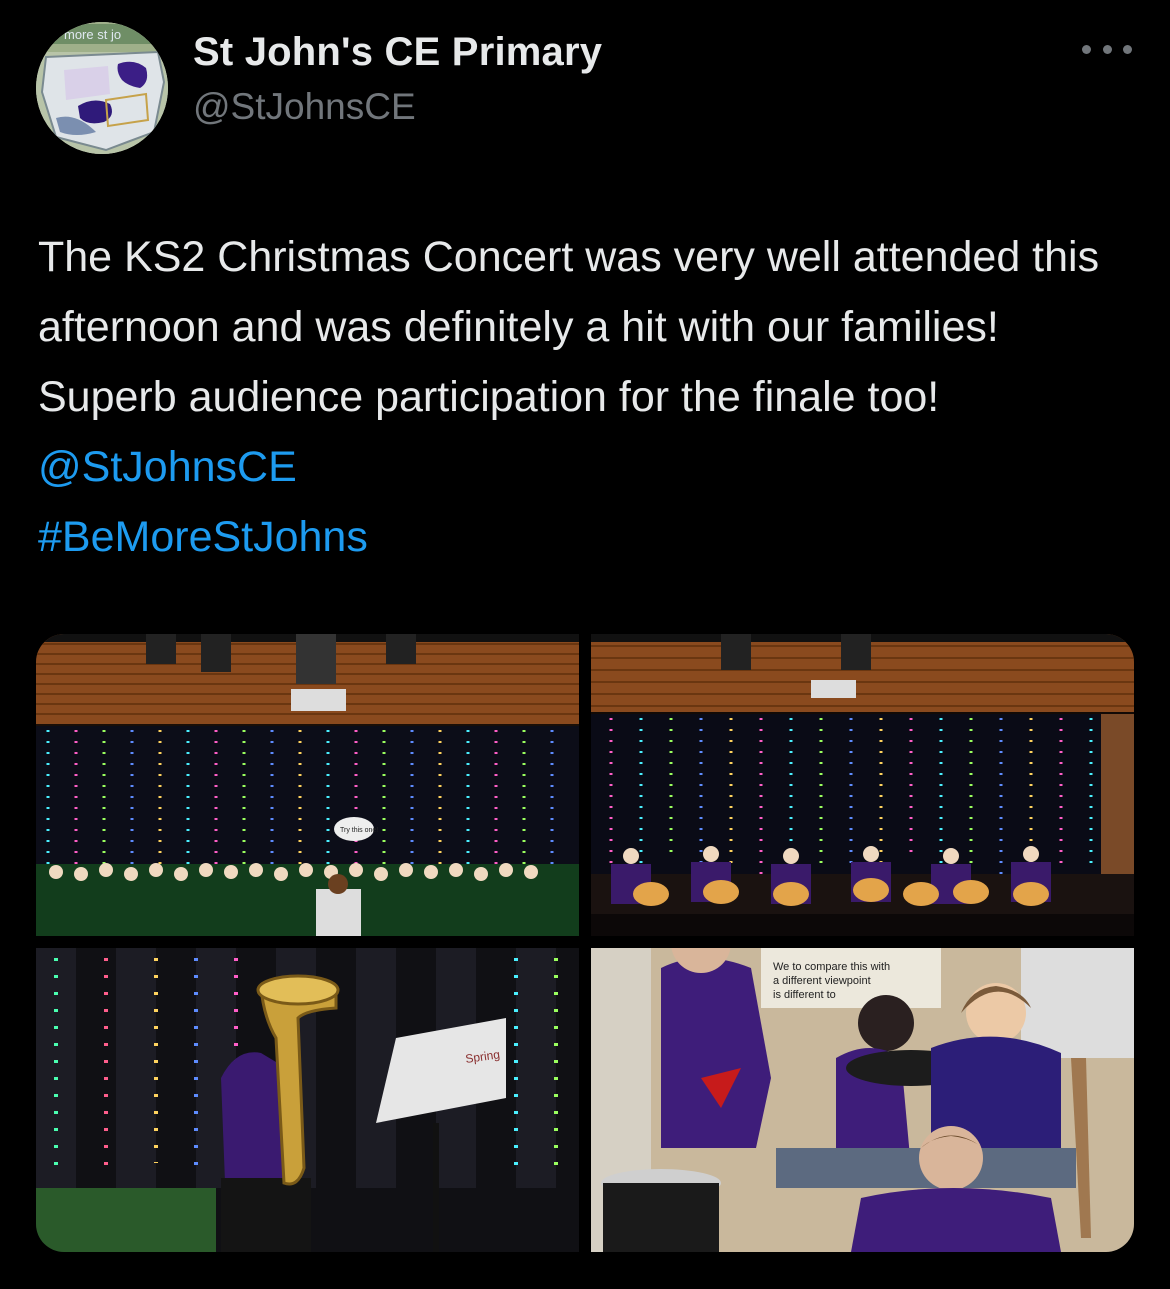 The height and width of the screenshot is (1289, 1170). Describe the element at coordinates (359, 830) in the screenshot. I see `poster-text: Try this one!` at that location.